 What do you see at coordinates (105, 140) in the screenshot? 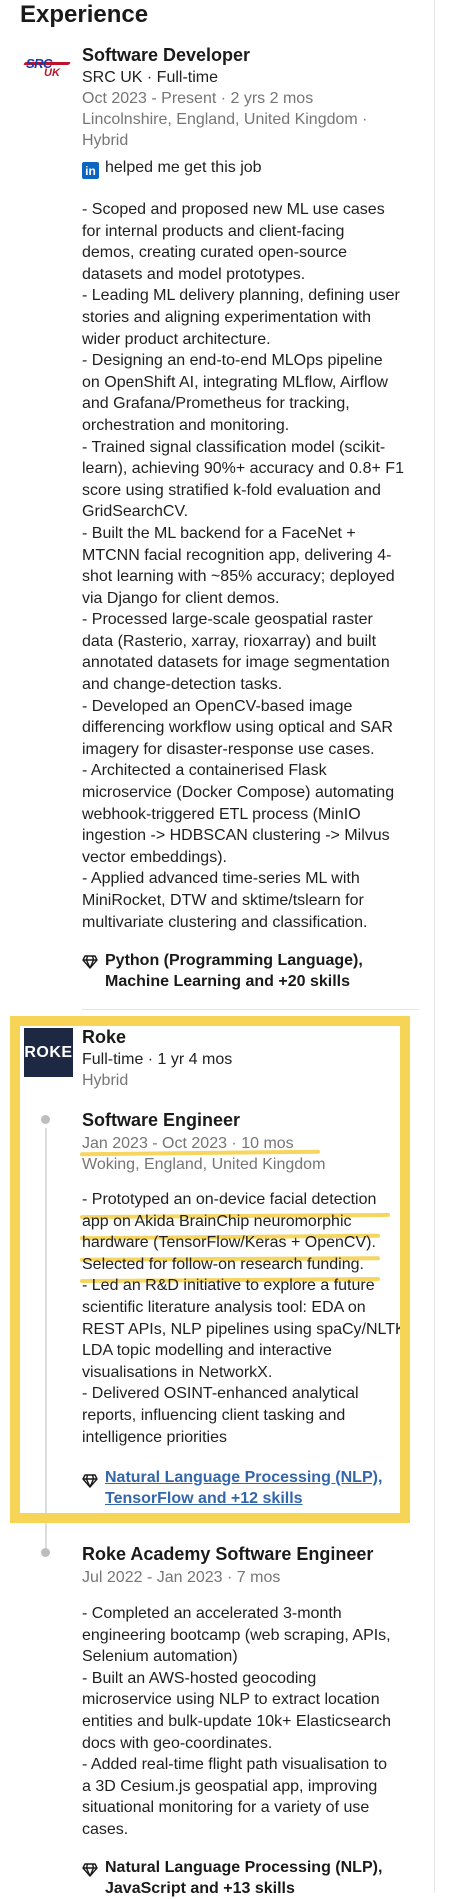
I see `job-work-mode: Hybrid` at bounding box center [105, 140].